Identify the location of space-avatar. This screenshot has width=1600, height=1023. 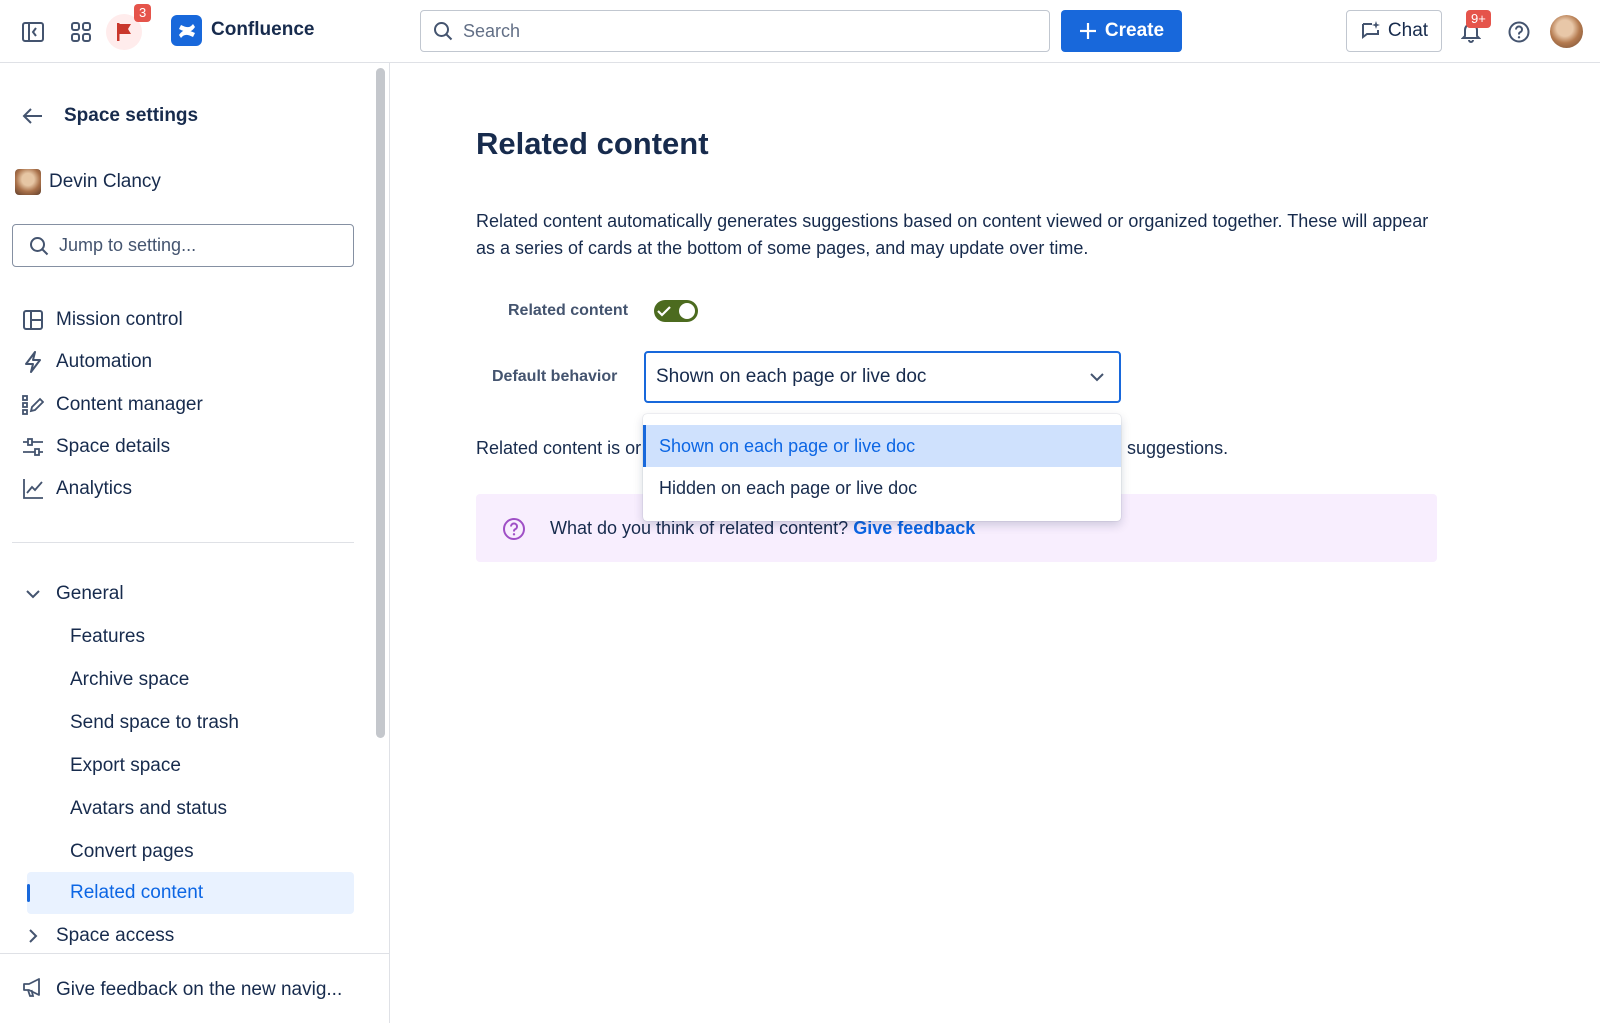
(28, 182).